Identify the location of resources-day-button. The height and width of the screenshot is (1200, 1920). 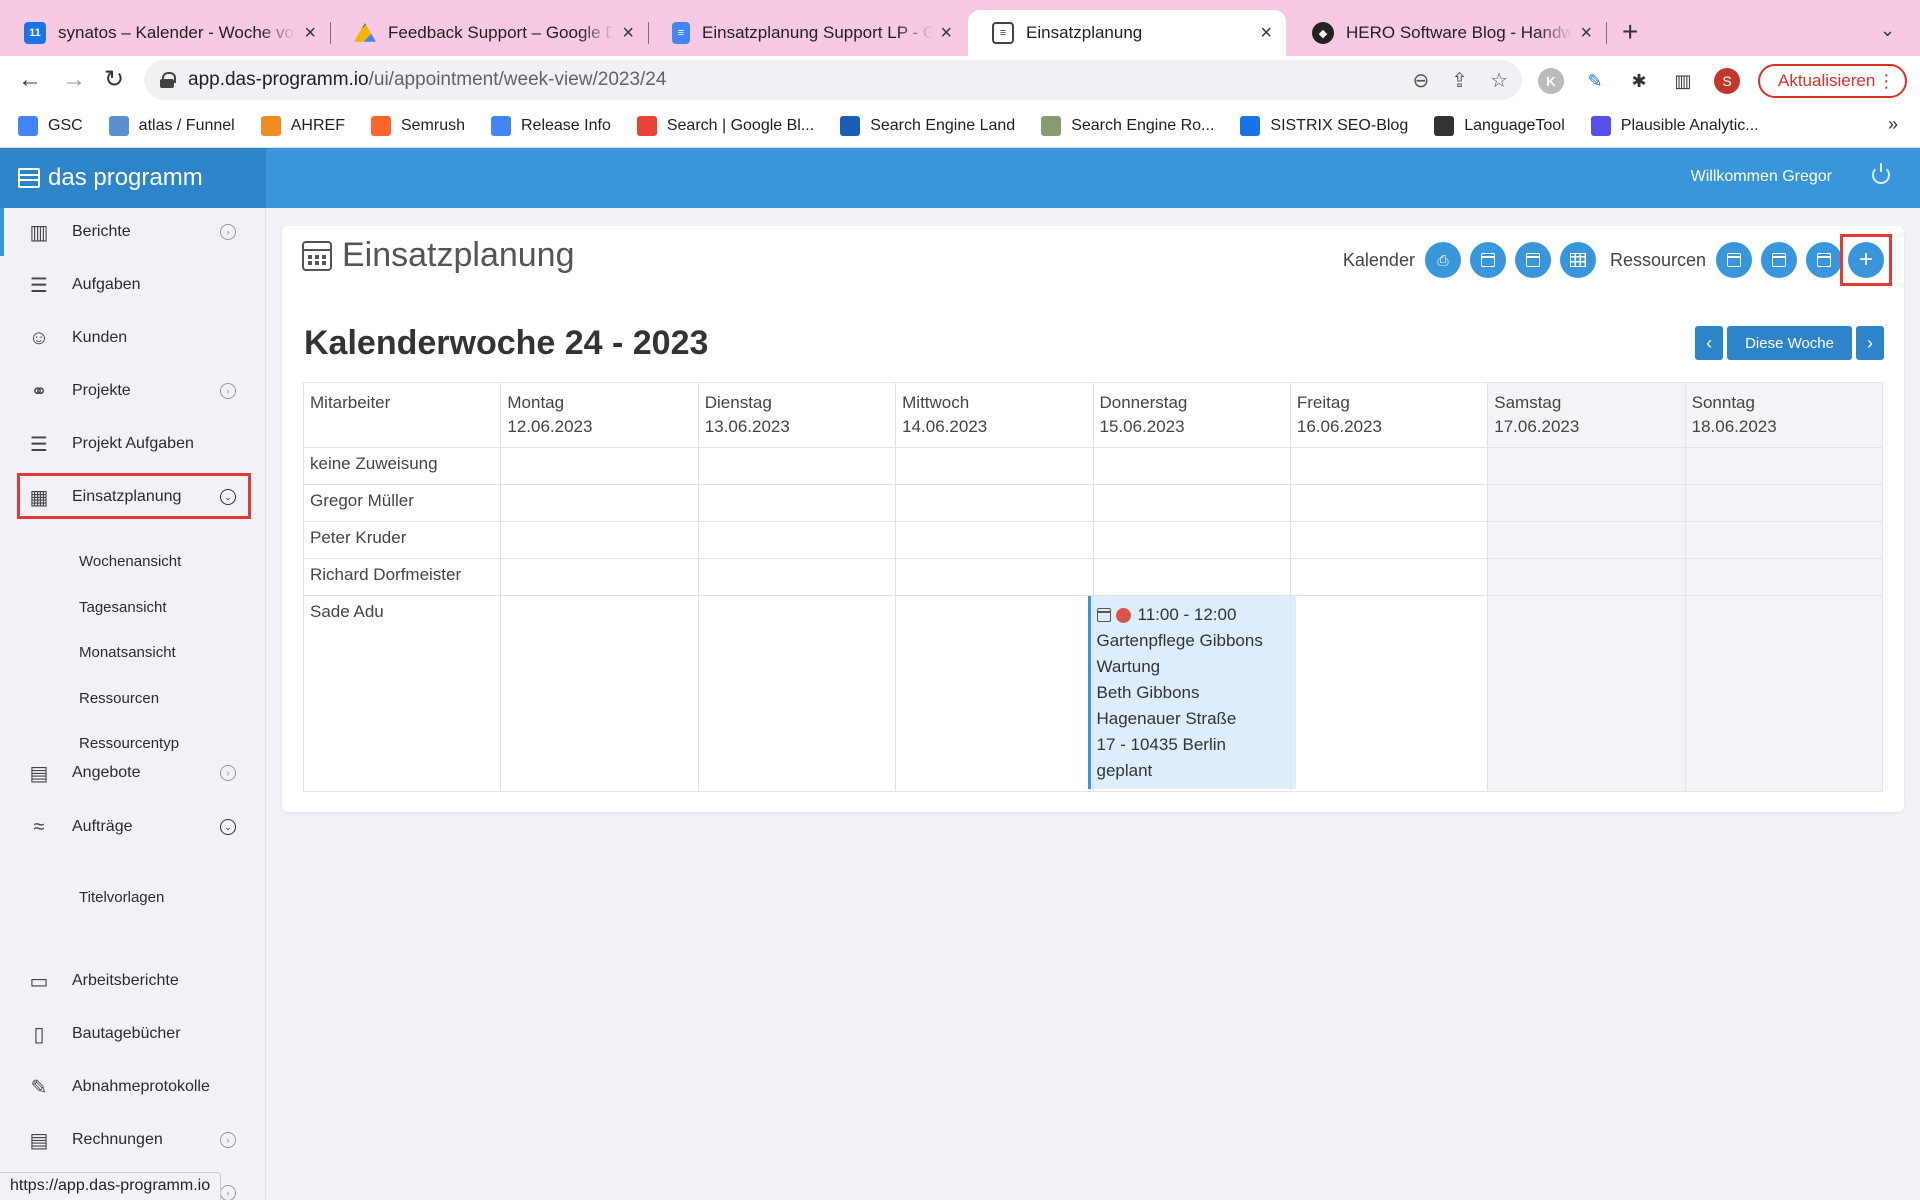
(1734, 260).